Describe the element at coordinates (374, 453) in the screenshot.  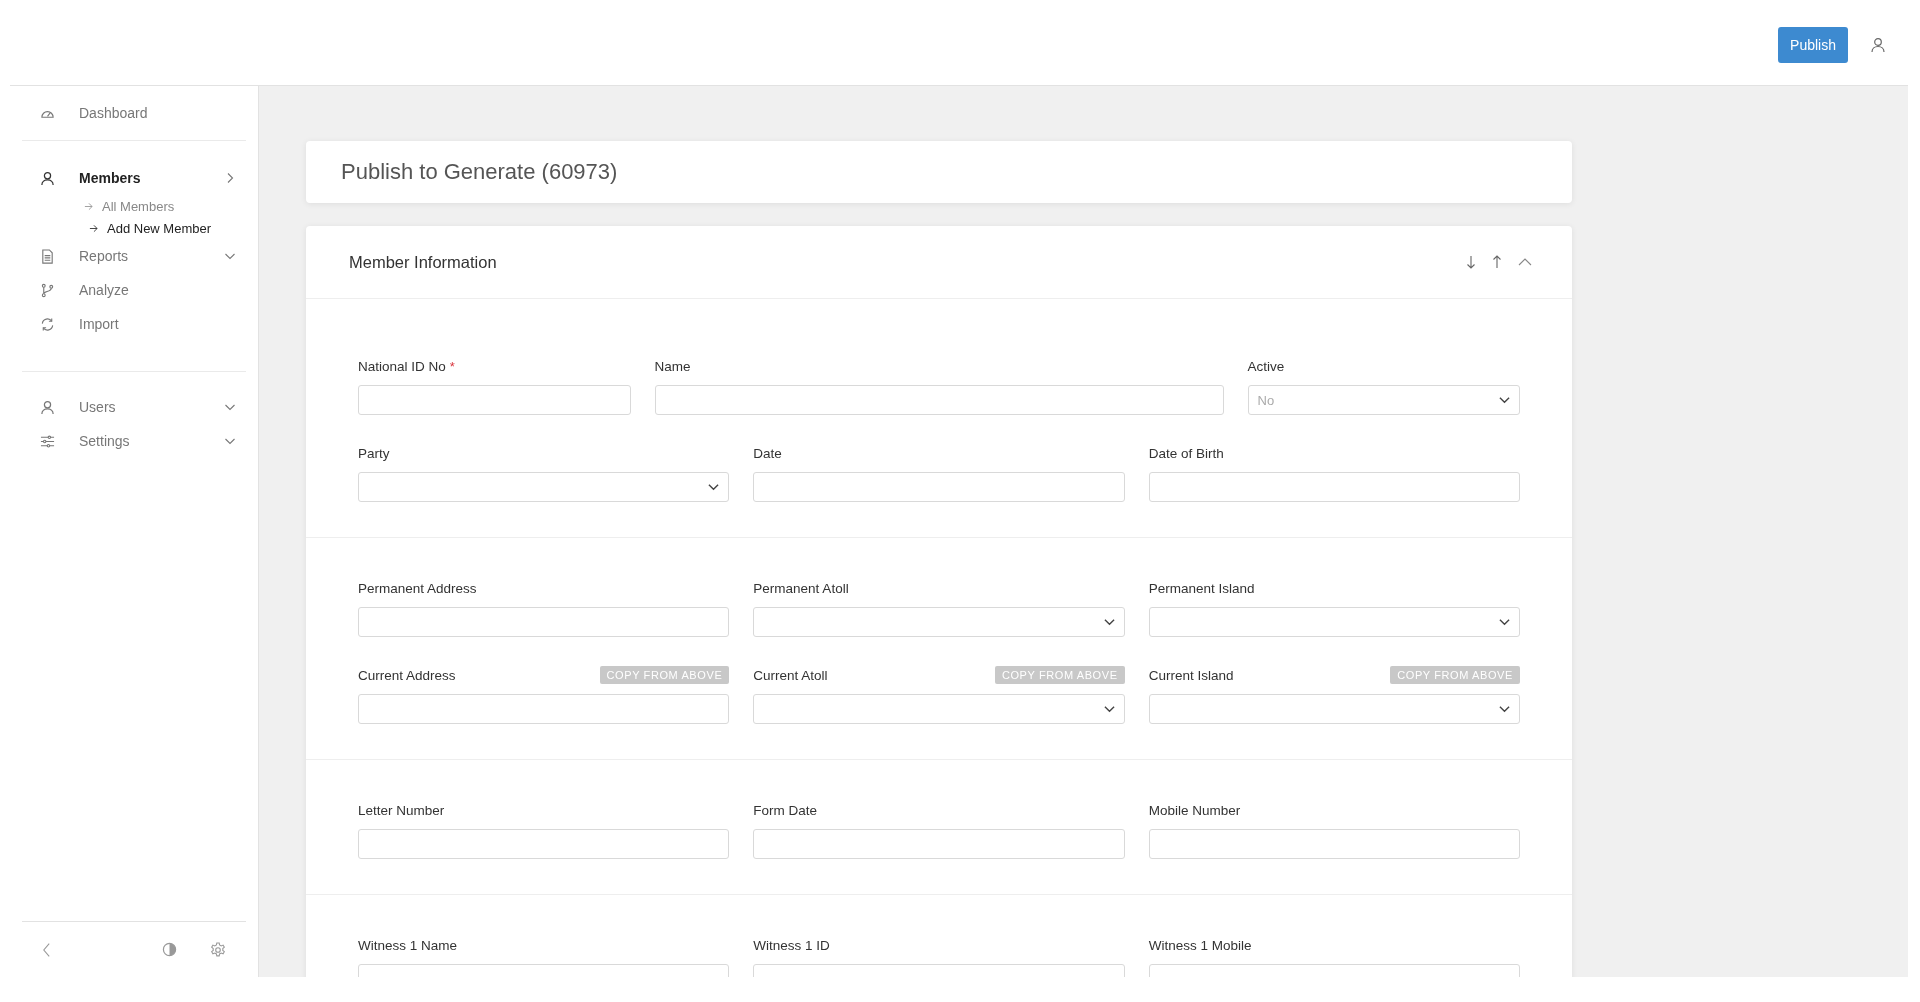
I see `field-label: Party` at that location.